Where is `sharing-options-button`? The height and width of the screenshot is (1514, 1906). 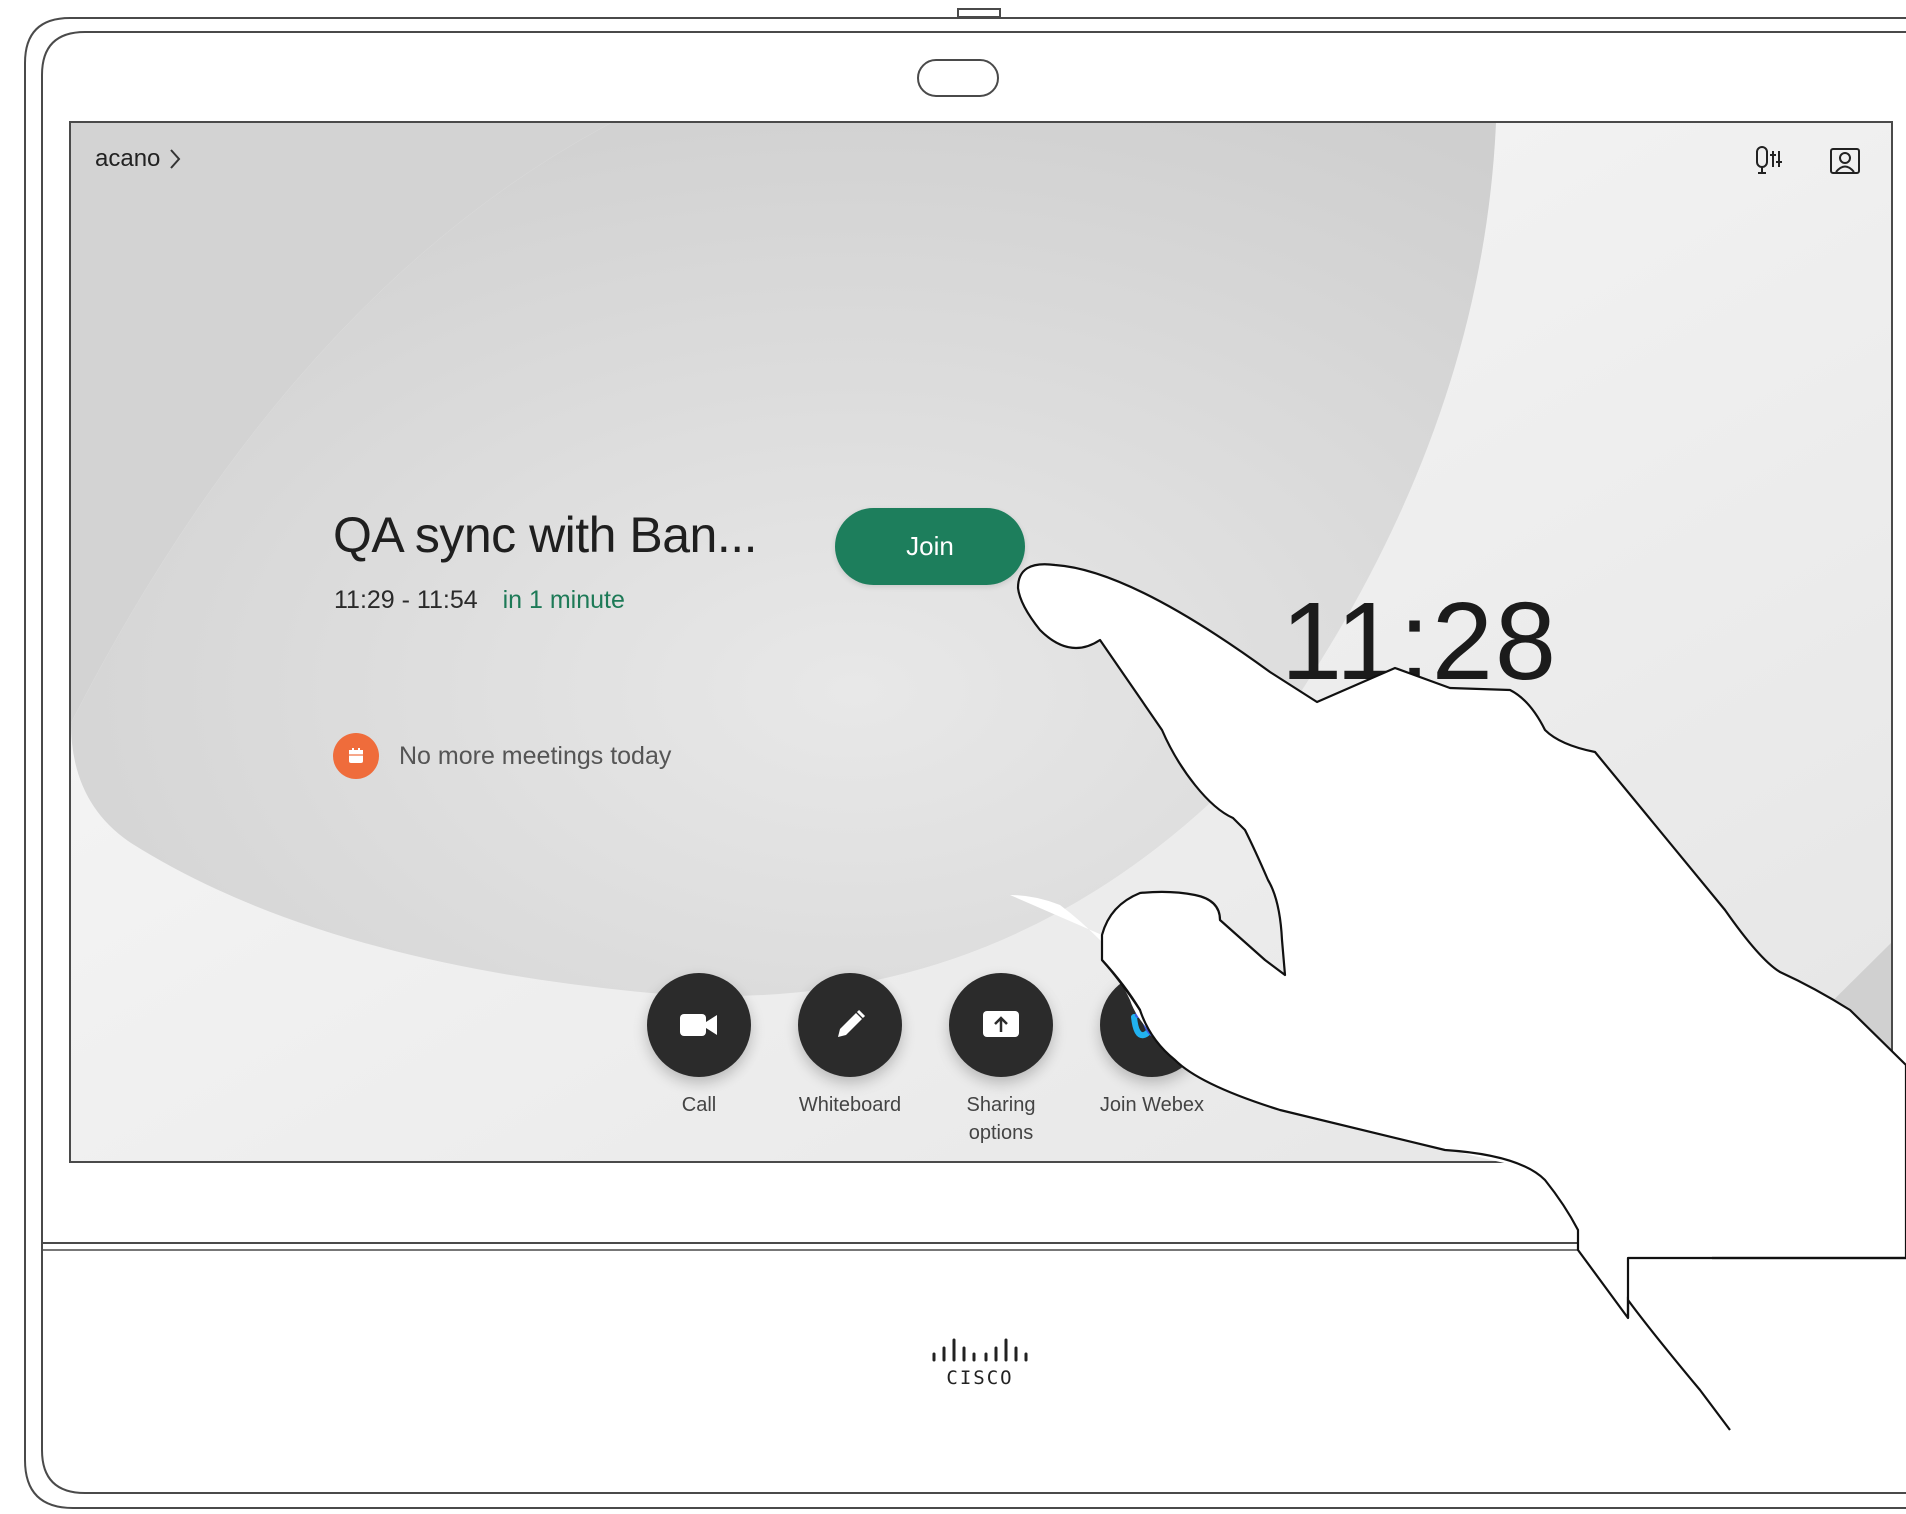 sharing-options-button is located at coordinates (1001, 1025).